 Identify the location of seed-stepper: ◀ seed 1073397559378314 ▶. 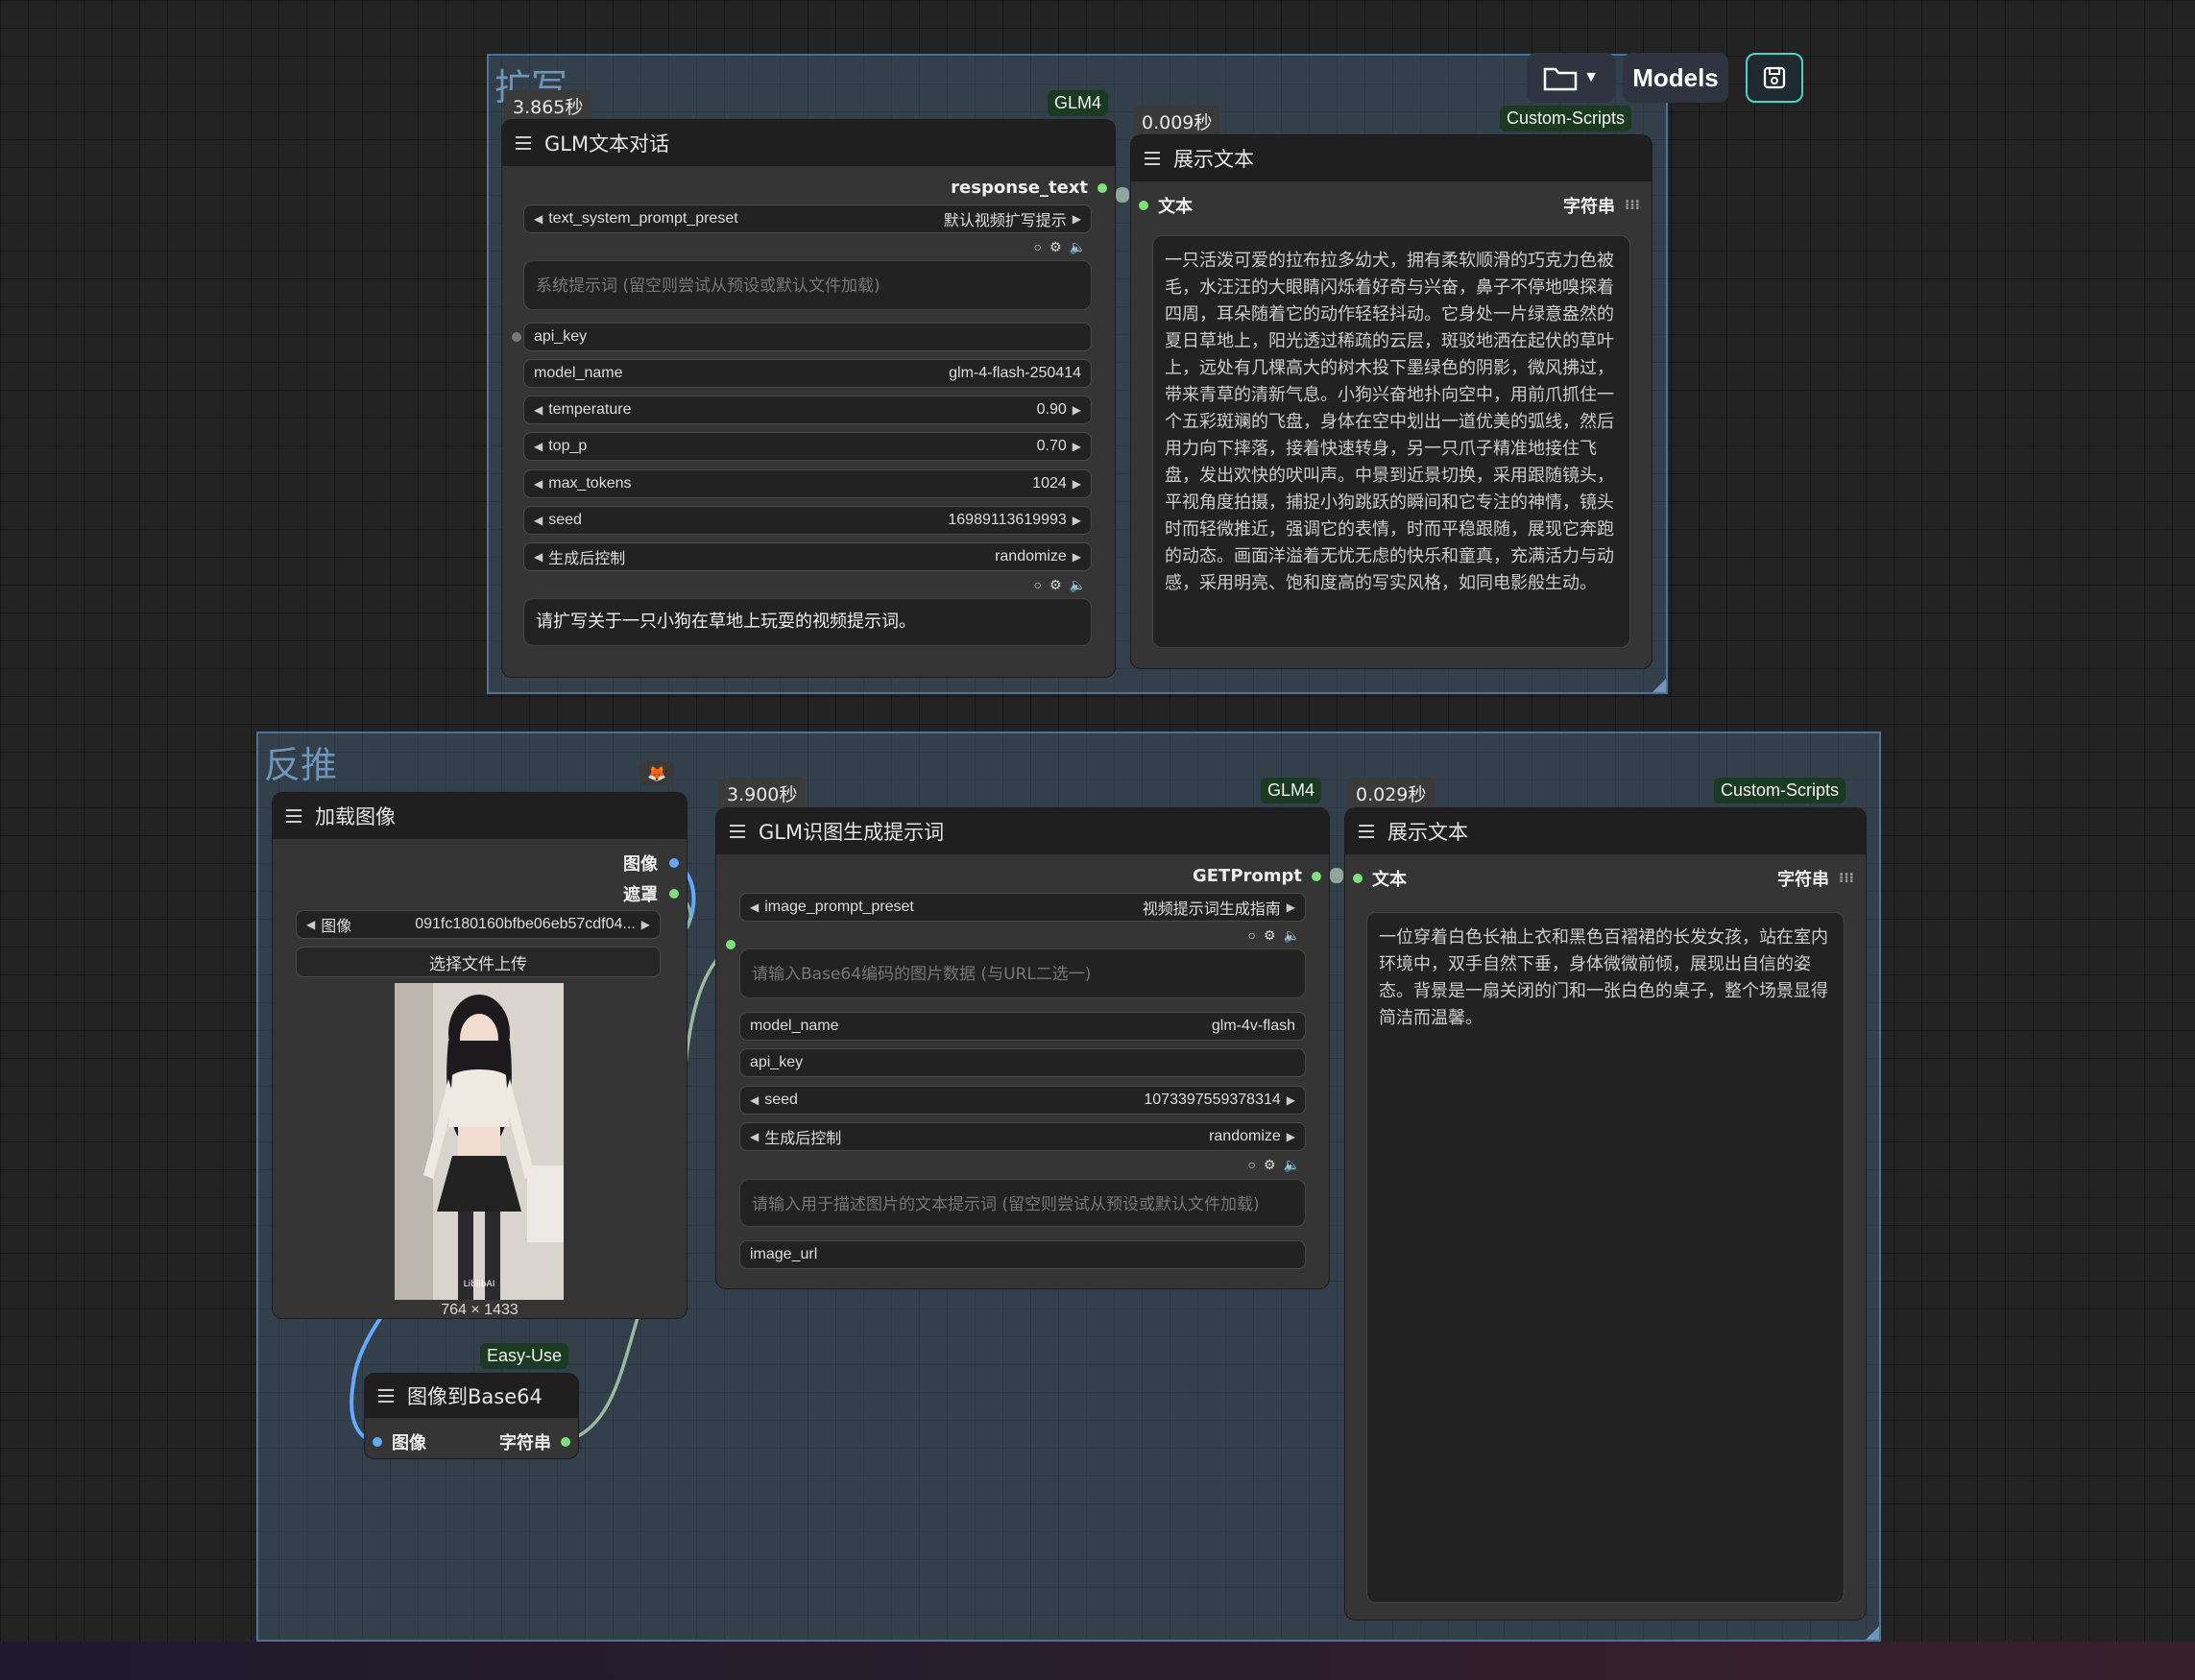
(1023, 1100).